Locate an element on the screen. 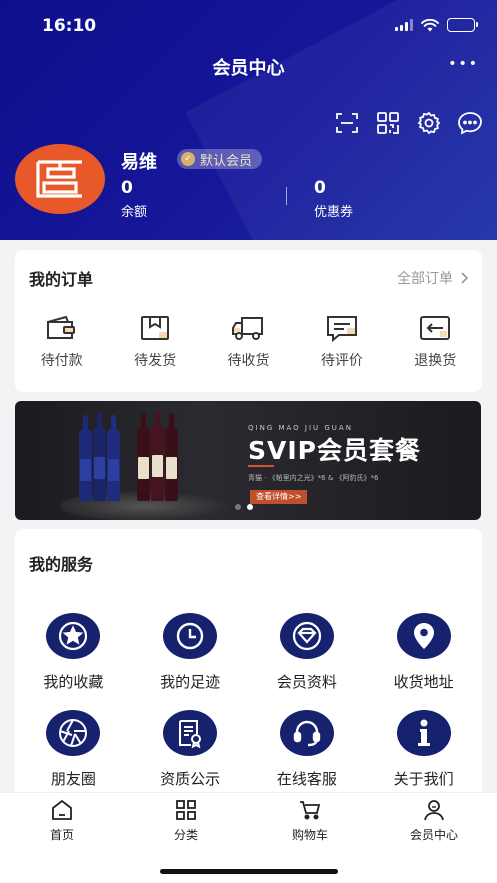  coupon-label: 优惠券 is located at coordinates (334, 212).